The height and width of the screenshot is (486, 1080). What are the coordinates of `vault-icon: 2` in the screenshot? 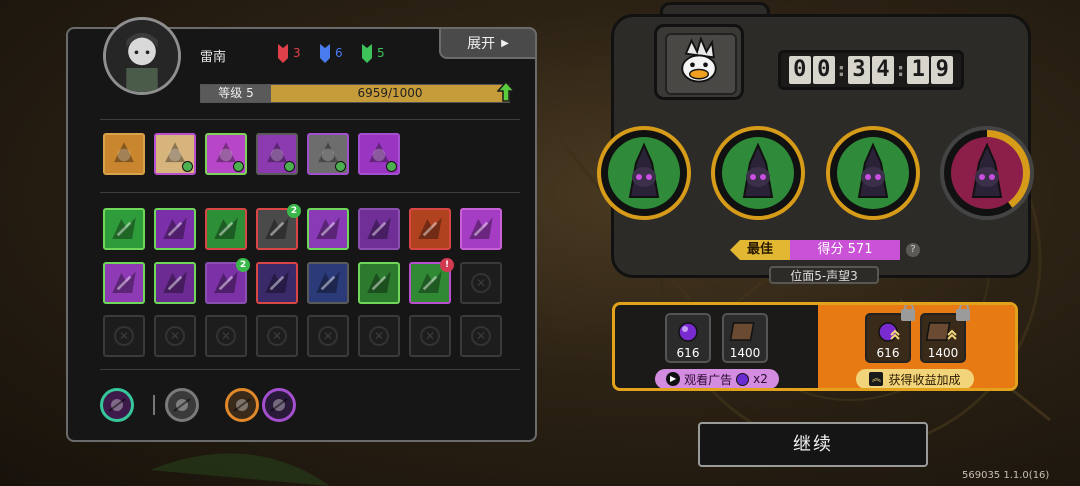 It's located at (278, 227).